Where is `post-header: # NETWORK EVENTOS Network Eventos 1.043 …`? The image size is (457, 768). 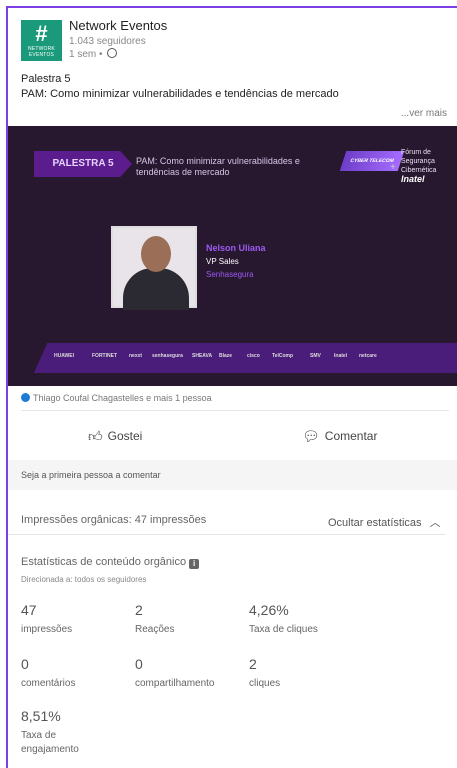
post-header: # NETWORK EVENTOS Network Eventos 1.043 … is located at coordinates (231, 40).